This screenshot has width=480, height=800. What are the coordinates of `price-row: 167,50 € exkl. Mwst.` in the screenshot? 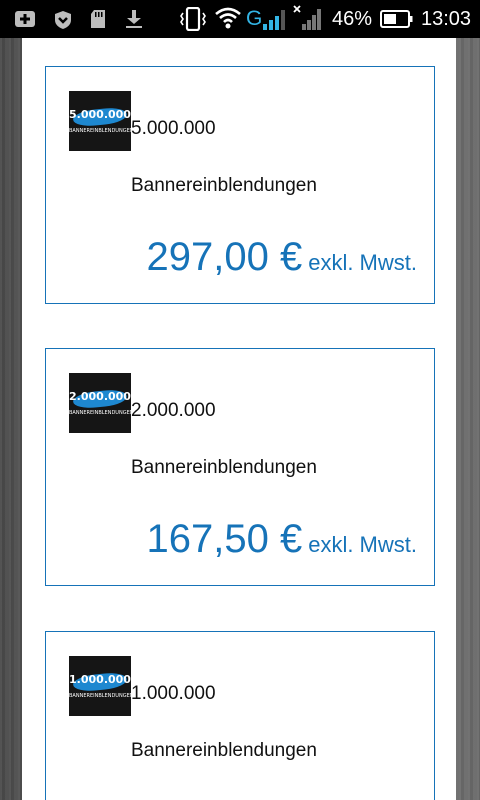 It's located at (282, 539).